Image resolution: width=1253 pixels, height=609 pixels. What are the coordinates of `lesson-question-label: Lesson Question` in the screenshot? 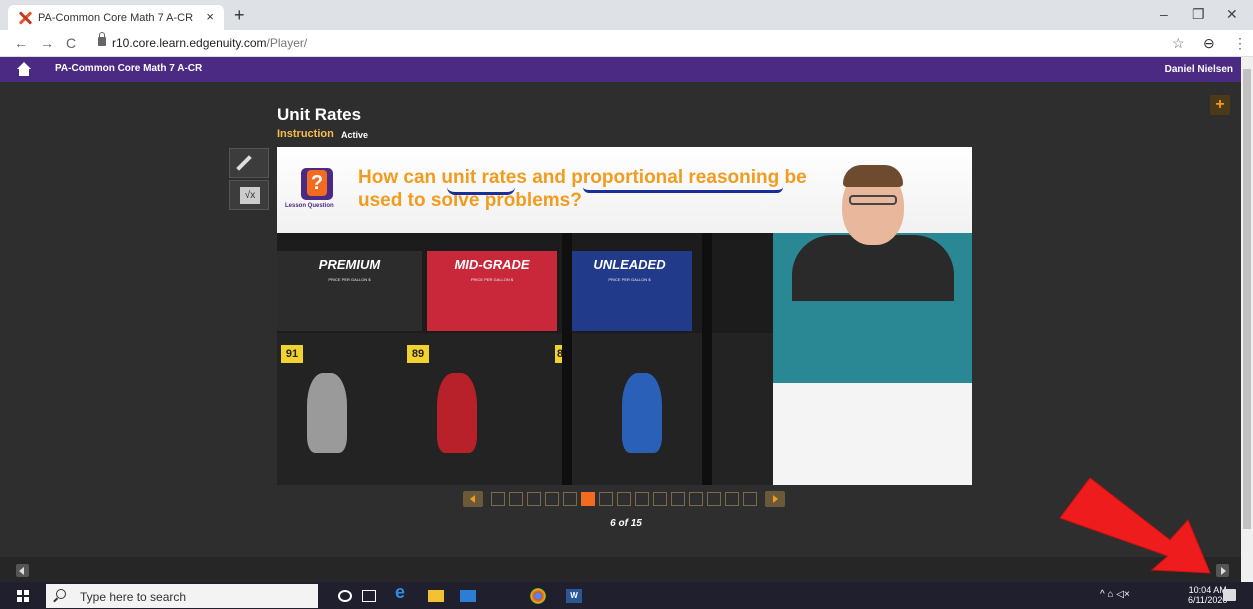 It's located at (309, 206).